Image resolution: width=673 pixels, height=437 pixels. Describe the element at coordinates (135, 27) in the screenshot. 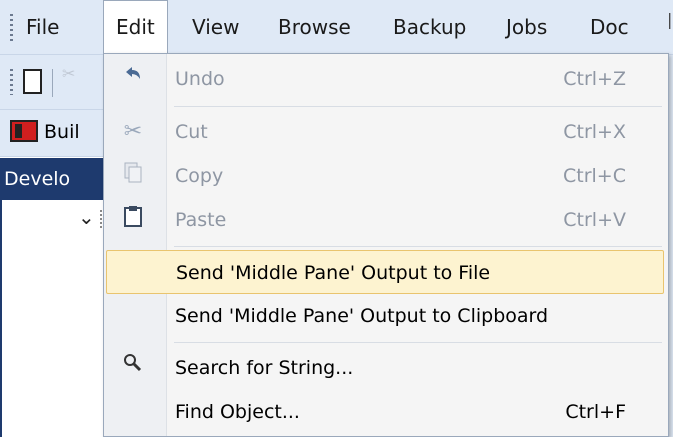

I see `menu-edit: Edit` at that location.